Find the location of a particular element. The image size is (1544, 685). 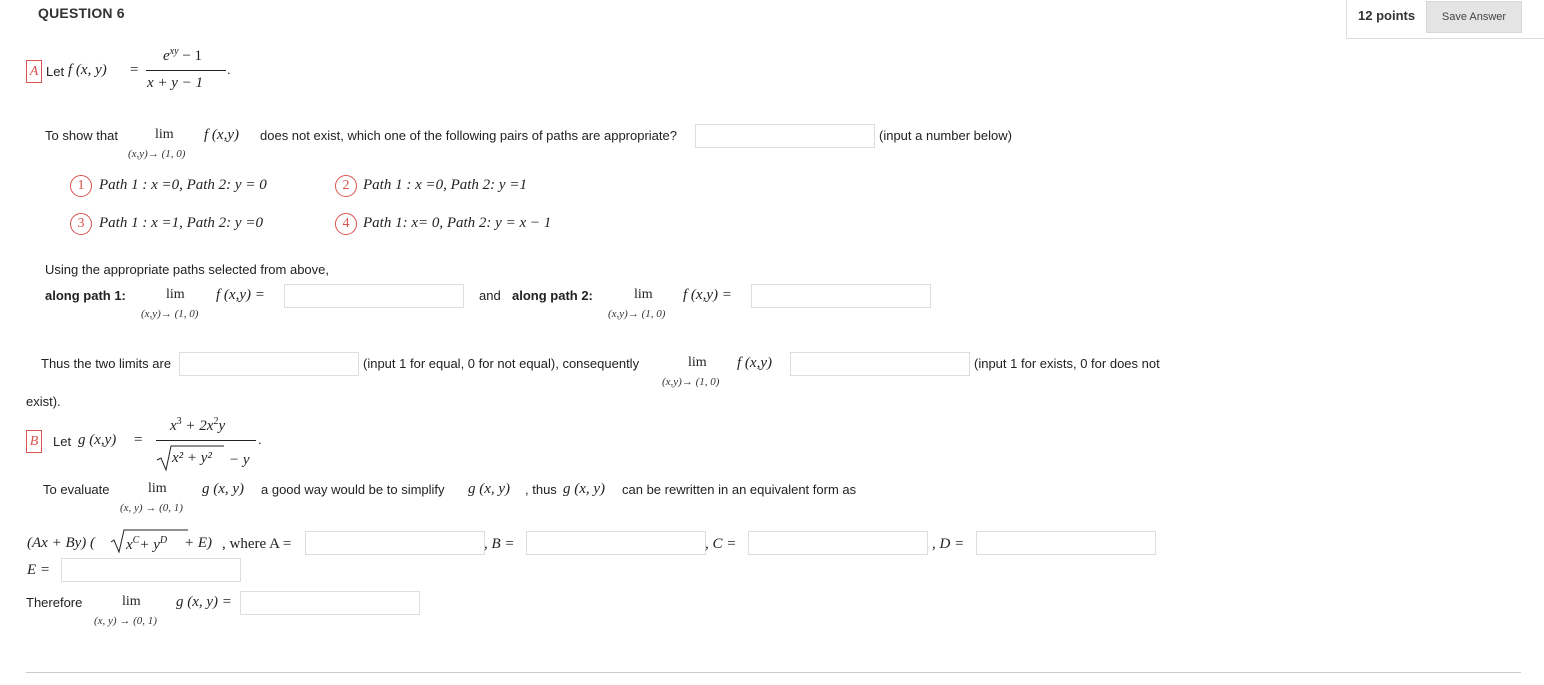

and-text: and is located at coordinates (490, 295).